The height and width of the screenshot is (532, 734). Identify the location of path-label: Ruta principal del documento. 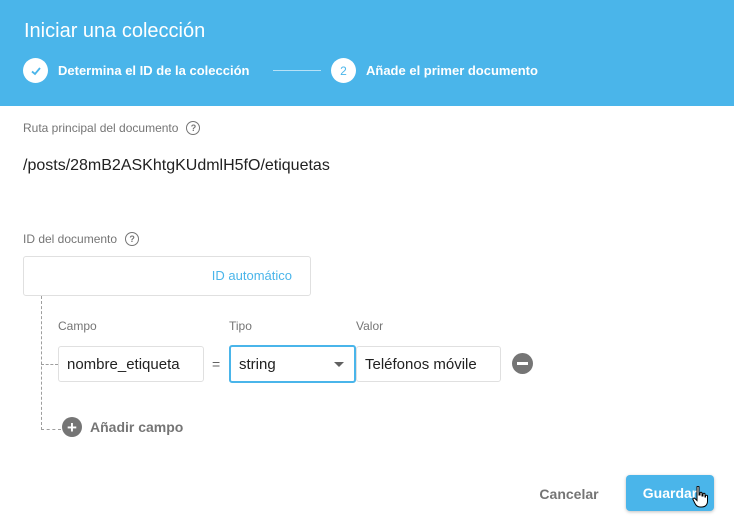
(101, 128).